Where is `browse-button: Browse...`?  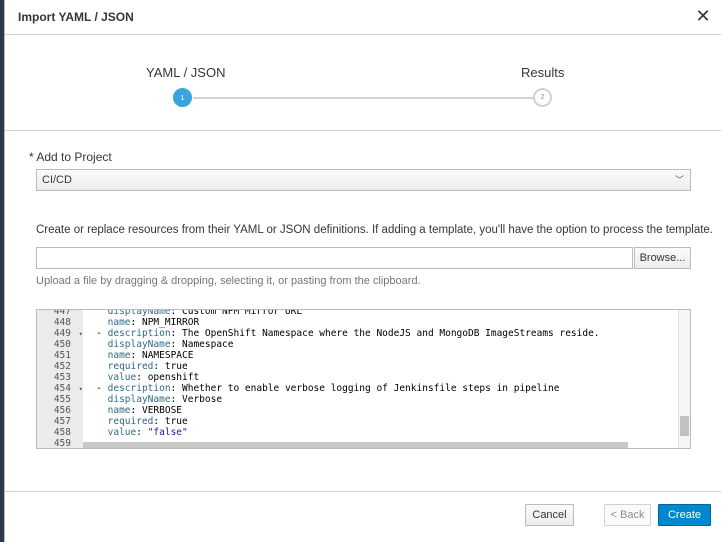 browse-button: Browse... is located at coordinates (662, 258).